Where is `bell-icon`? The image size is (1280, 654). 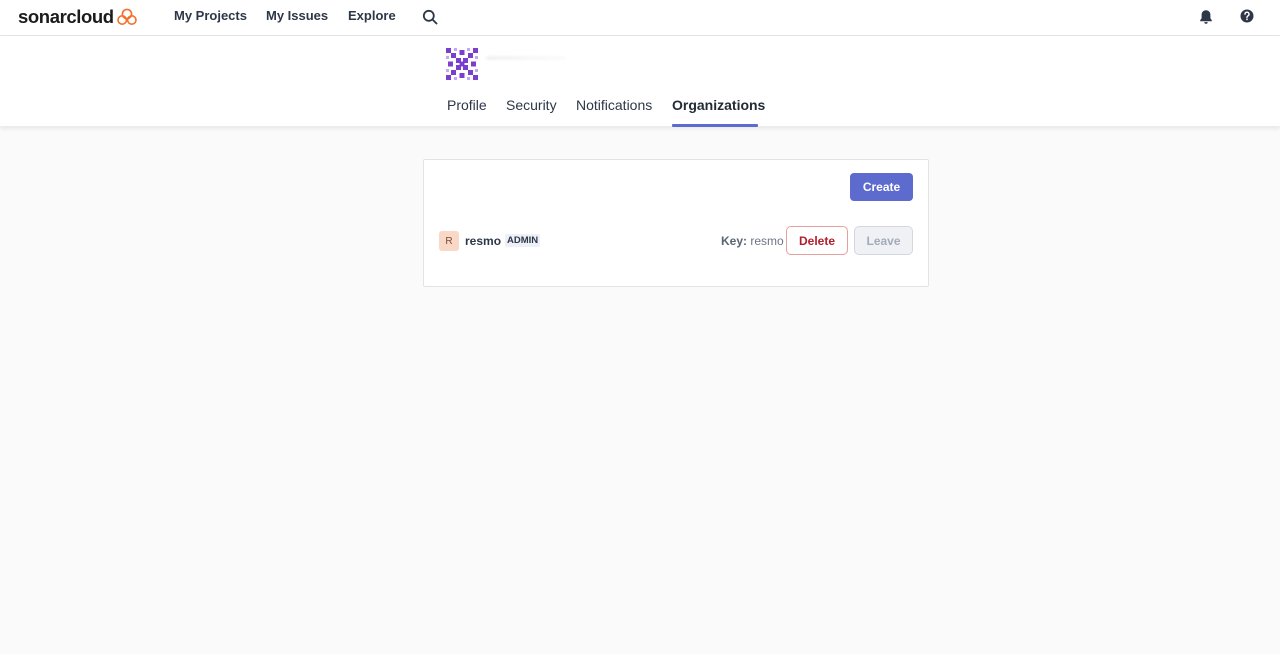
bell-icon is located at coordinates (1206, 17).